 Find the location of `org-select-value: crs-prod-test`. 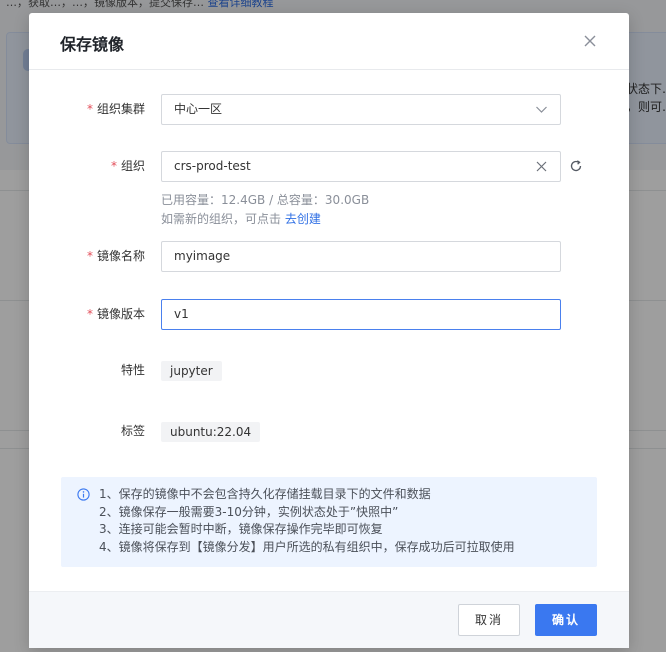

org-select-value: crs-prod-test is located at coordinates (212, 166).